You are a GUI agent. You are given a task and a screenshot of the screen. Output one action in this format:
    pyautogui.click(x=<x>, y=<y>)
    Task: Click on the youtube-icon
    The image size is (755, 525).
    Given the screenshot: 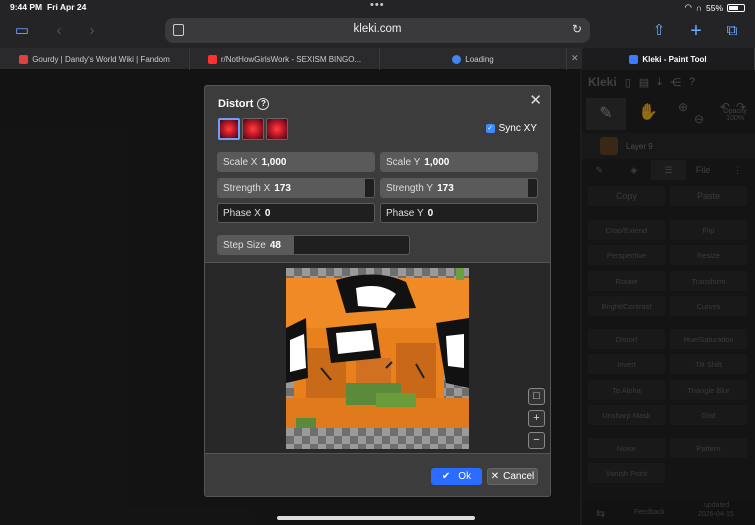 What is the action you would take?
    pyautogui.click(x=212, y=59)
    